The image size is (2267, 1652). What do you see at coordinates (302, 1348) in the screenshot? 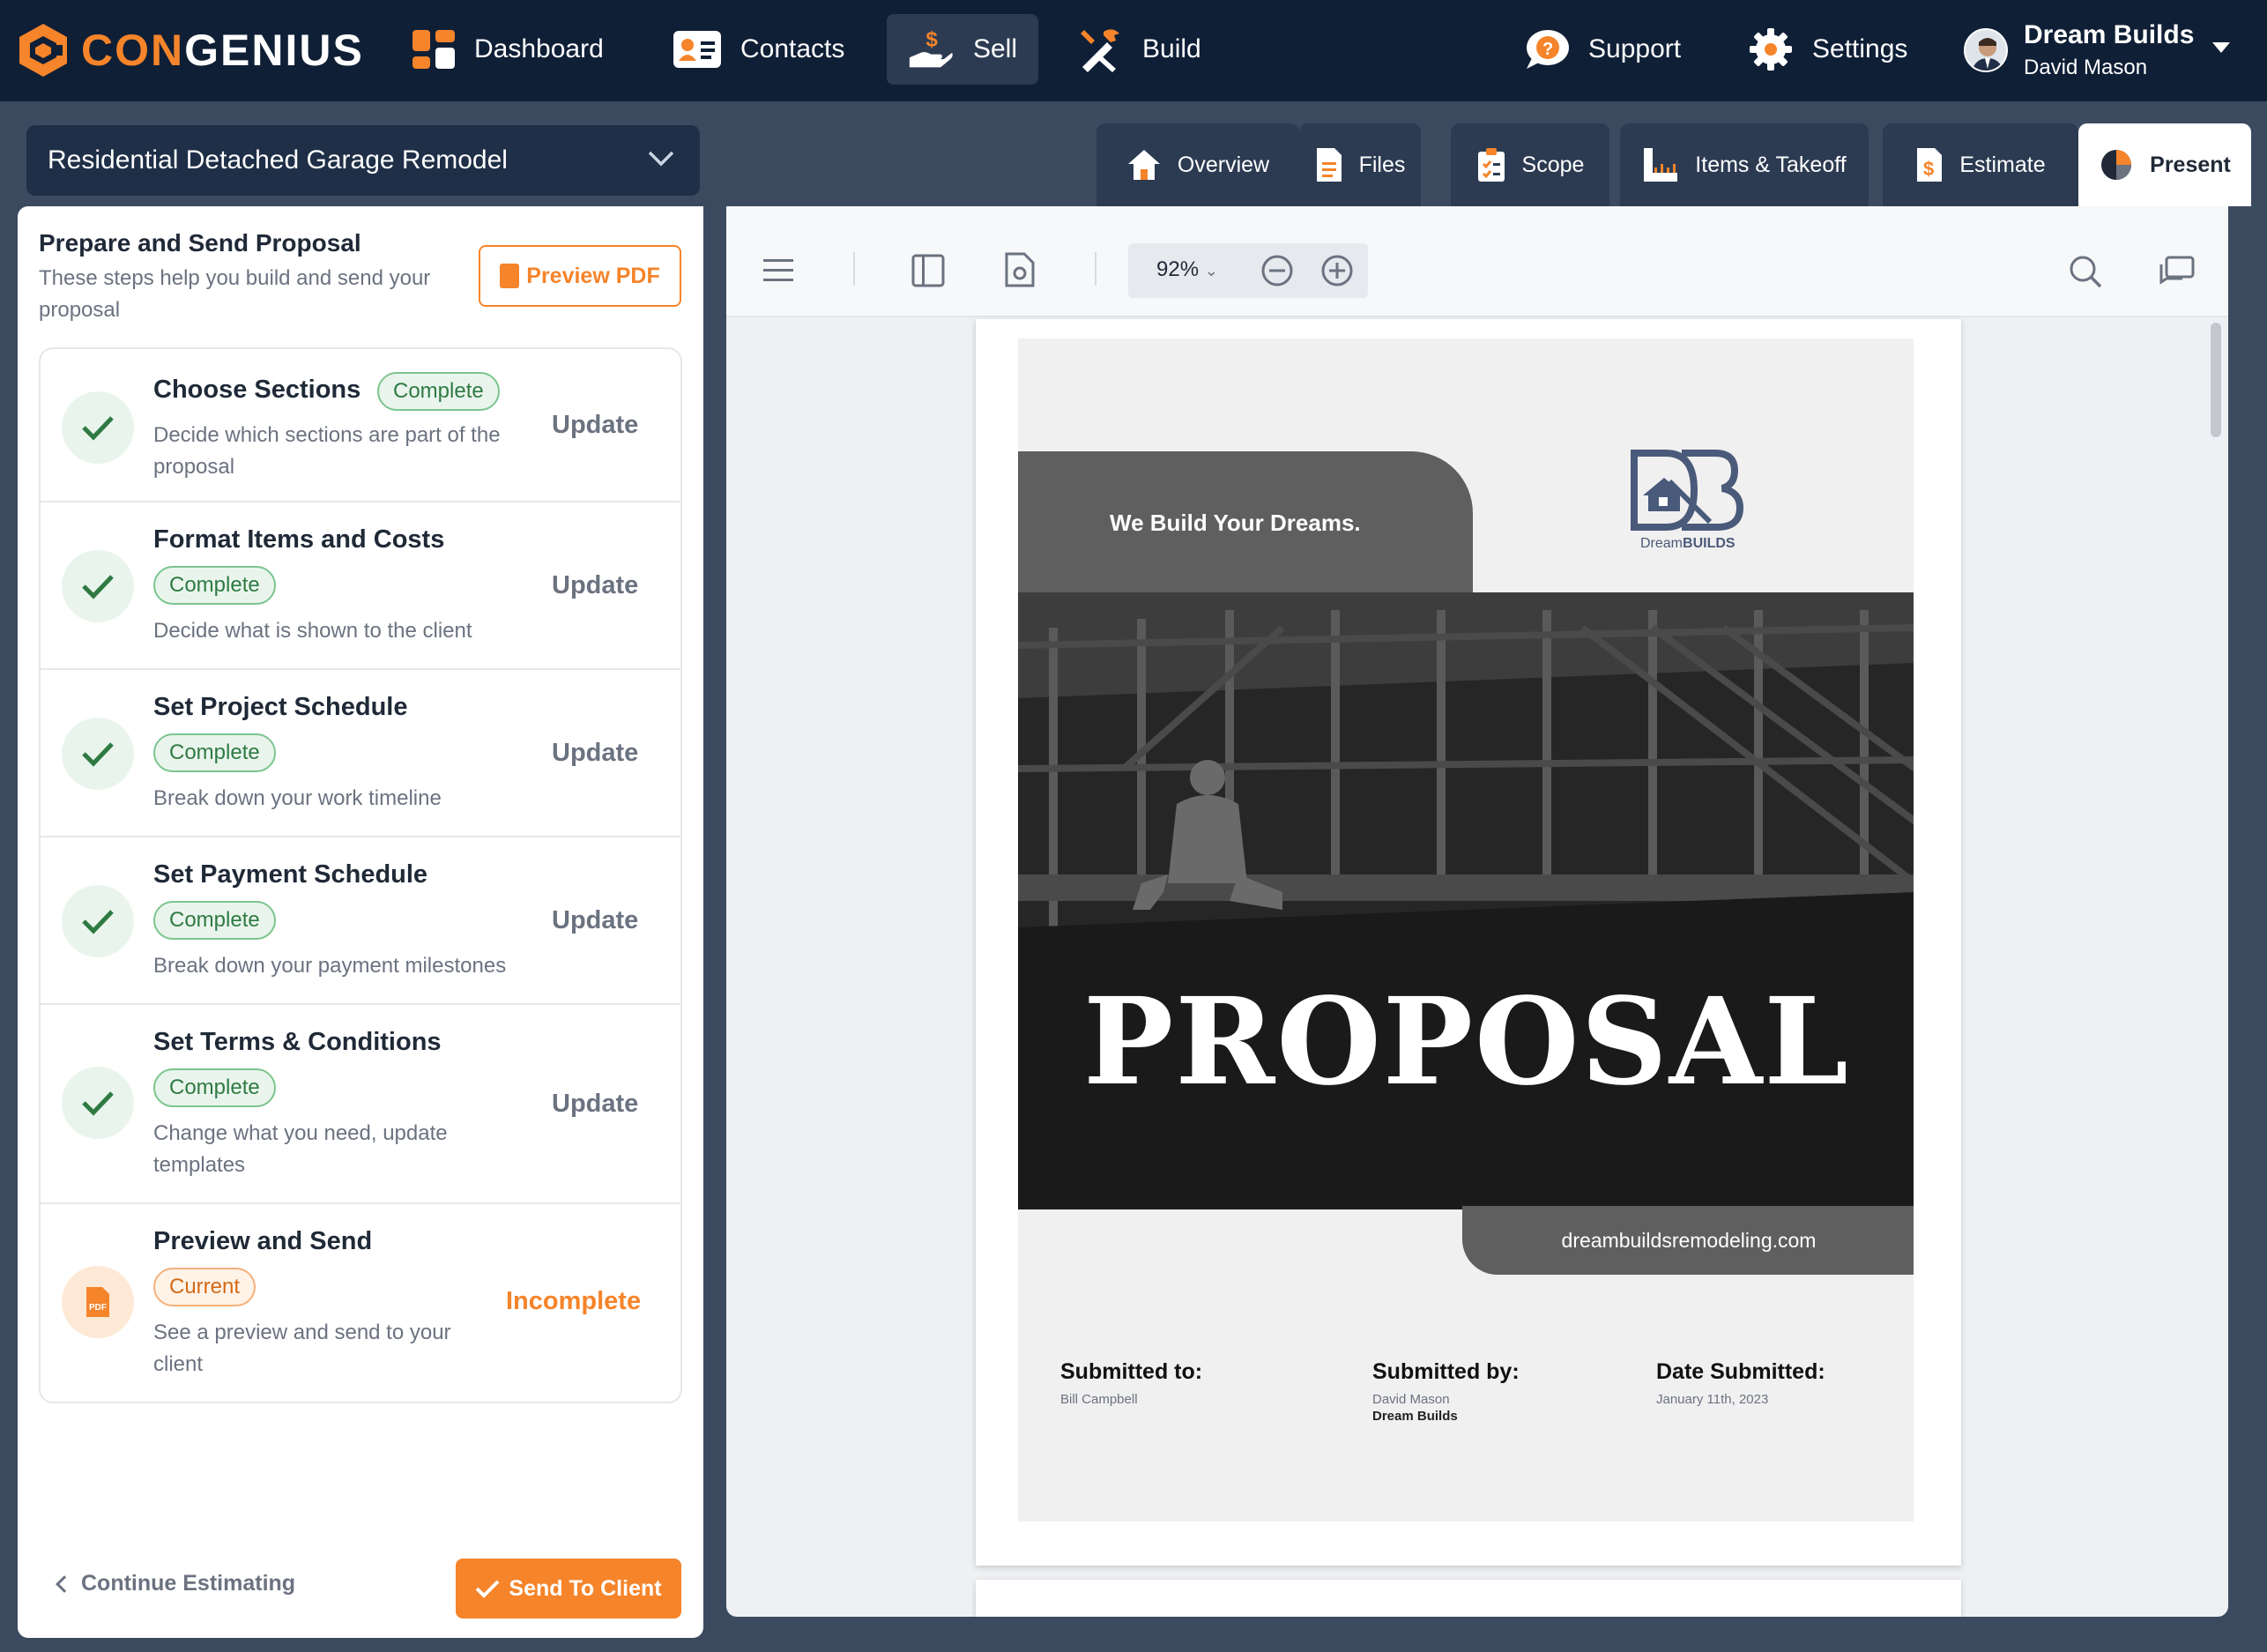
I see `step-description: See a preview and send to your client` at bounding box center [302, 1348].